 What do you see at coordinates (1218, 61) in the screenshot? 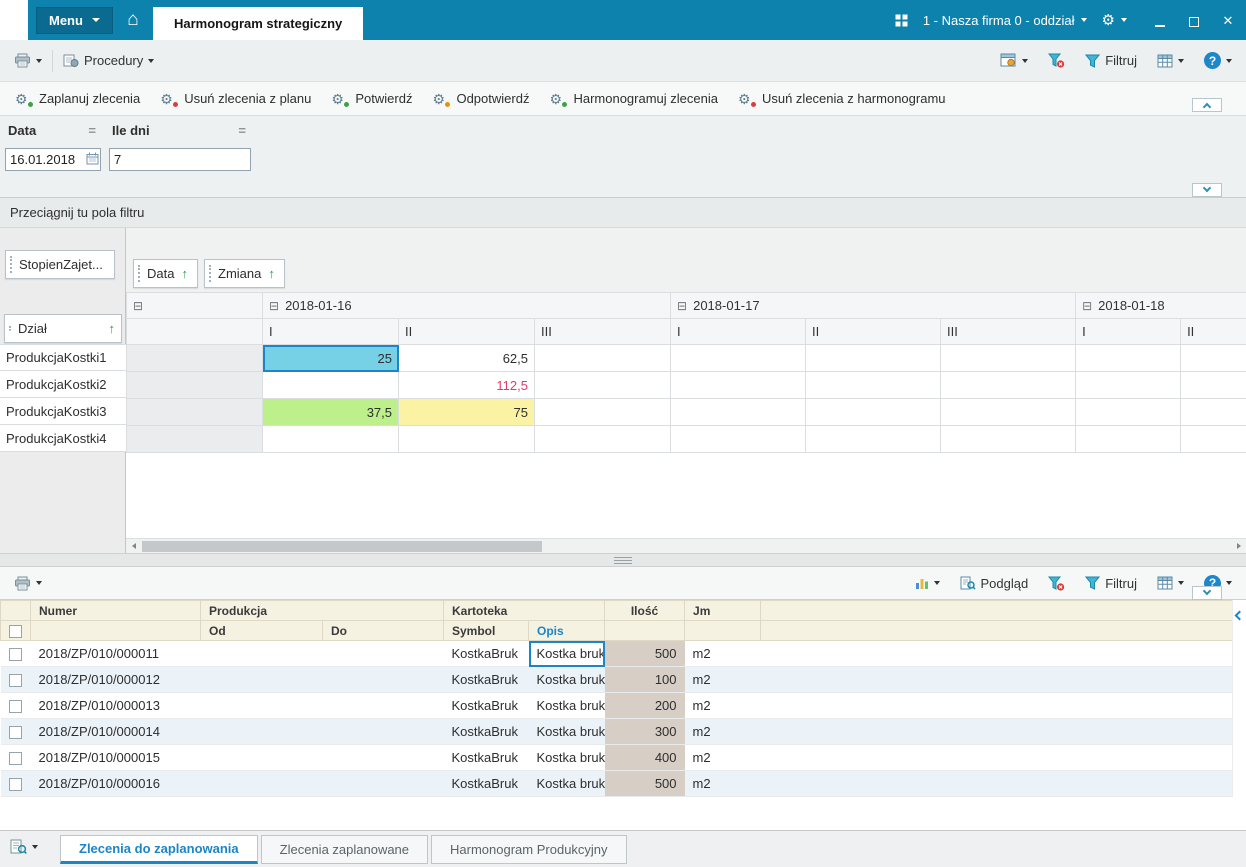
I see `help-button: ?` at bounding box center [1218, 61].